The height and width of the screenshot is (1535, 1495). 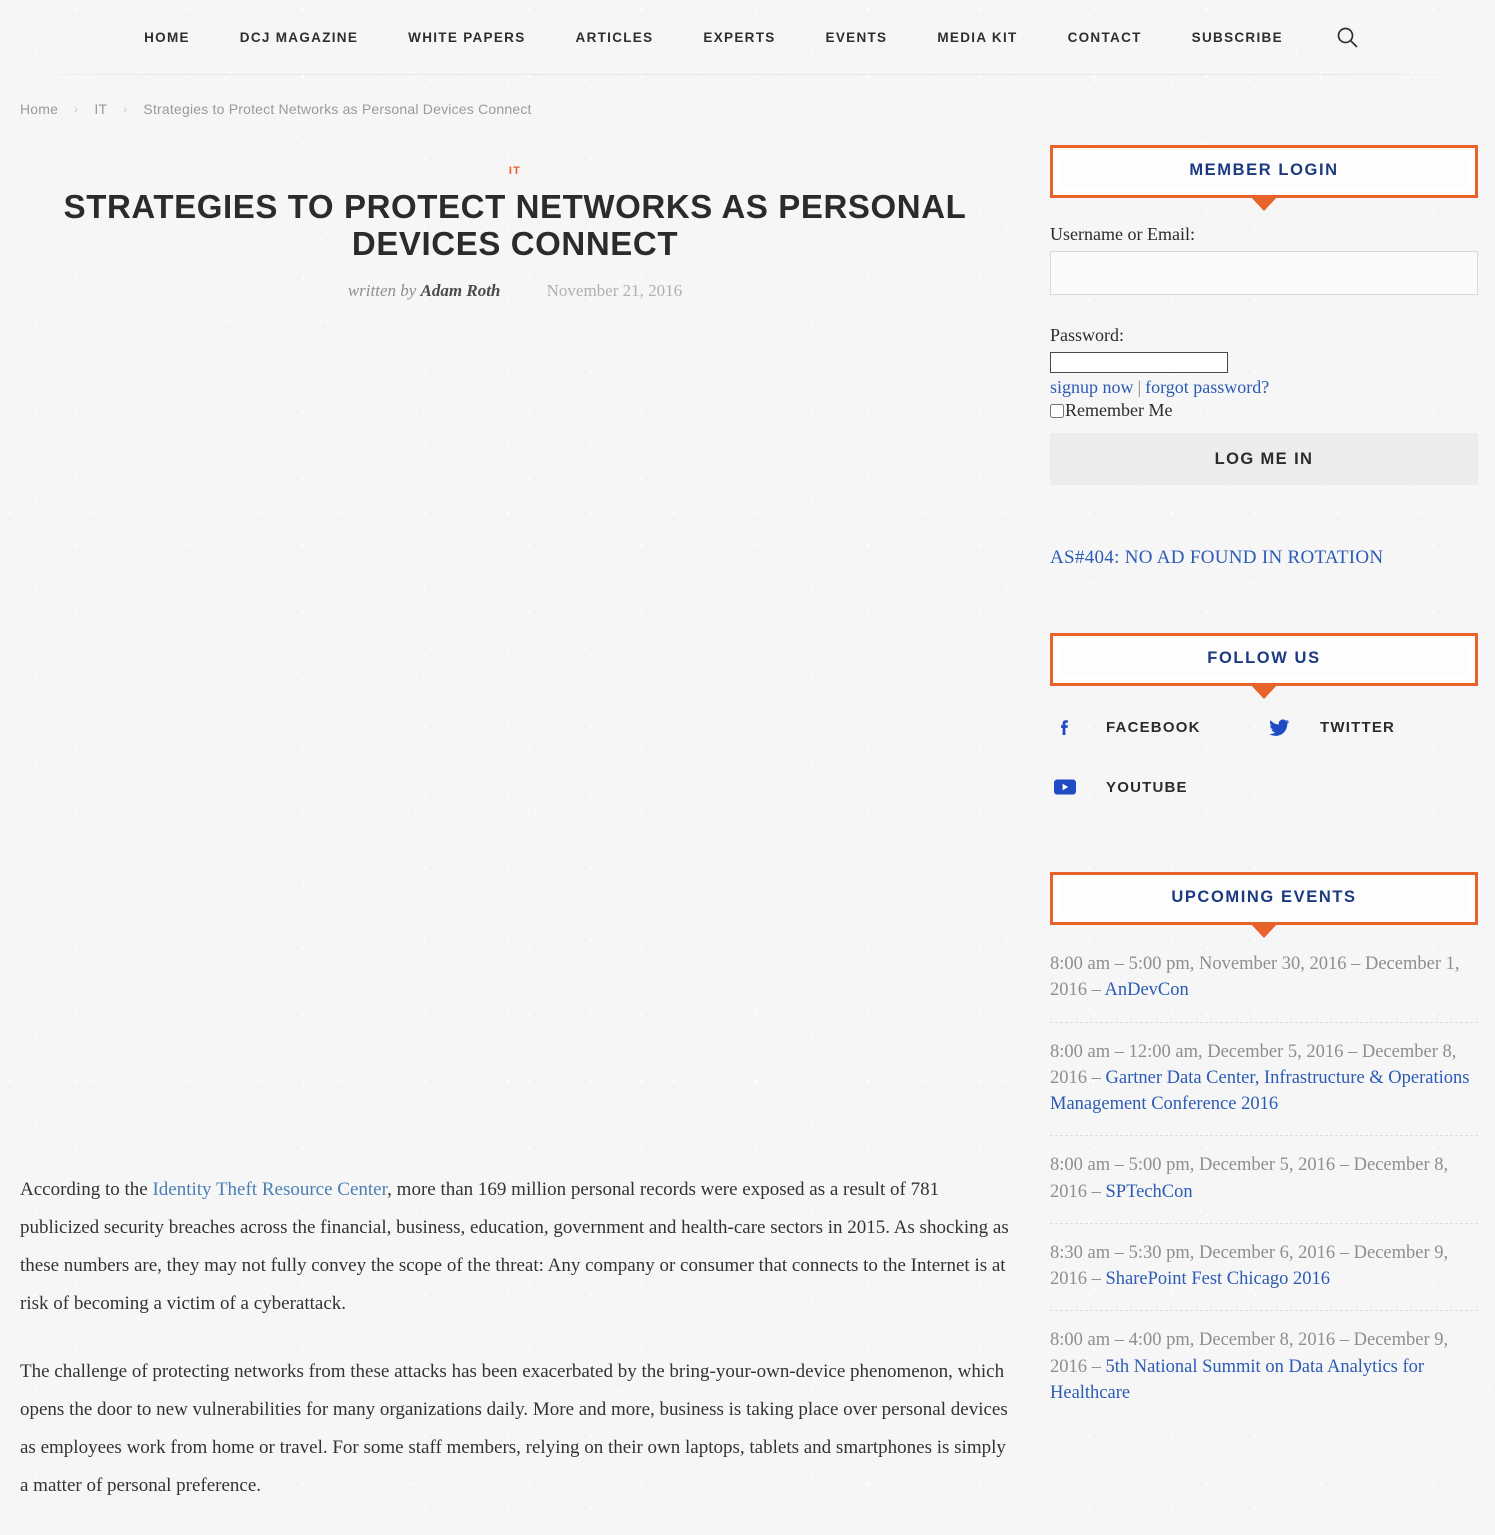 I want to click on social-link-youtube: YOUTUBE, so click(x=1157, y=787).